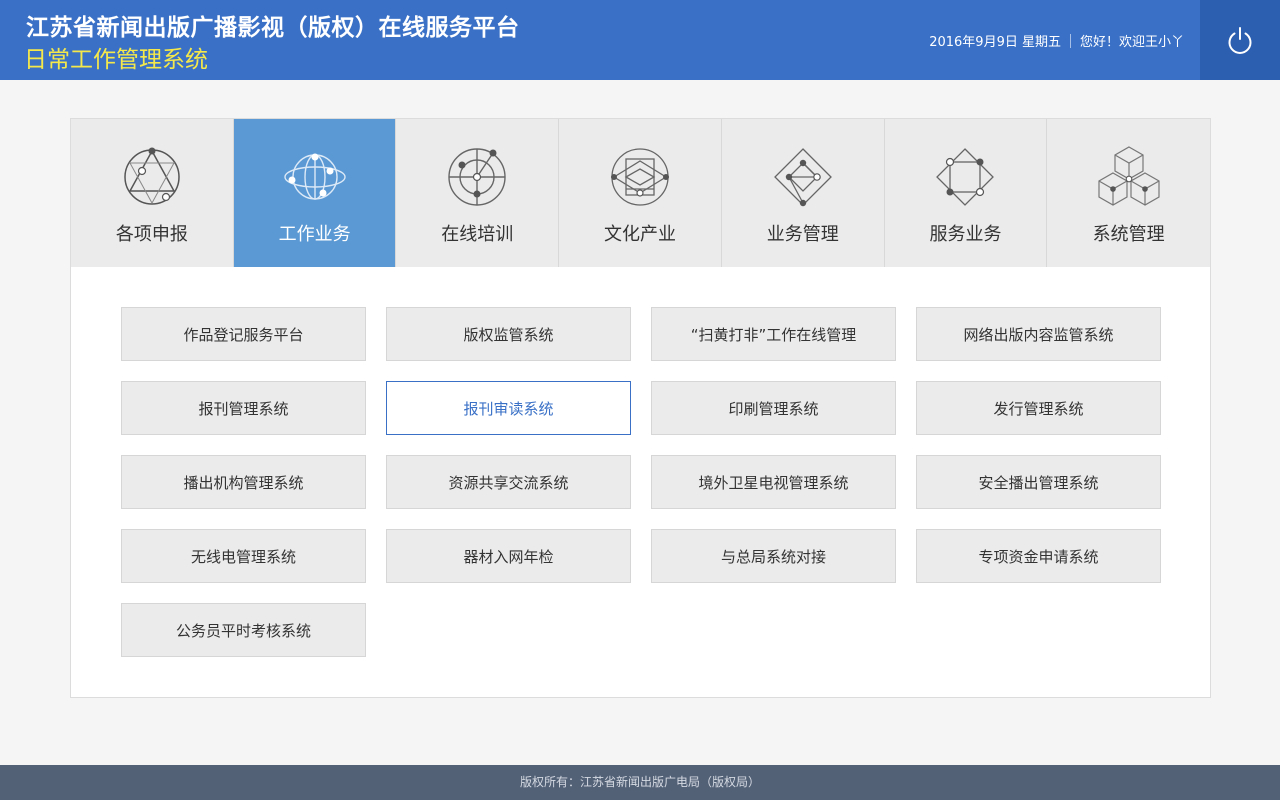 Image resolution: width=1280 pixels, height=800 pixels. I want to click on system-button: 公务员平时考核系统, so click(243, 630).